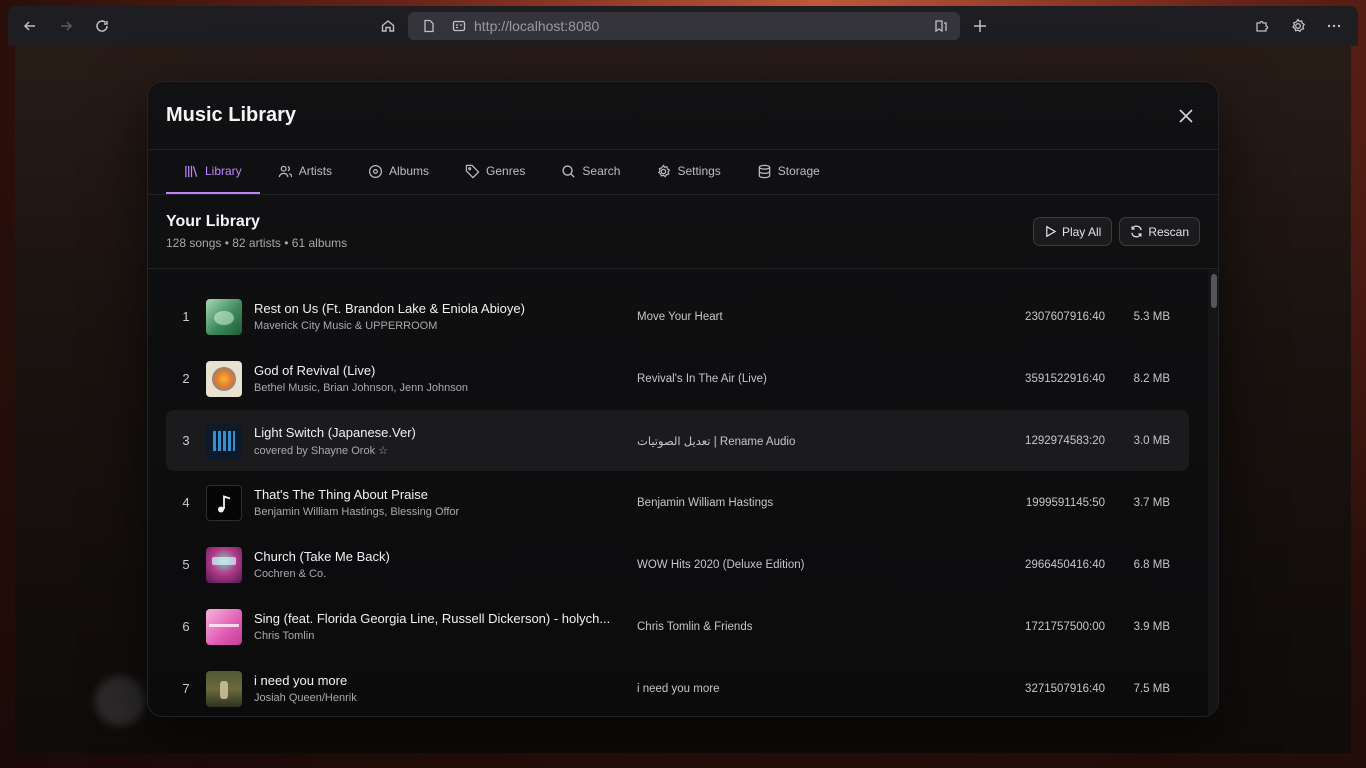 This screenshot has height=768, width=1366. I want to click on plus-icon, so click(980, 26).